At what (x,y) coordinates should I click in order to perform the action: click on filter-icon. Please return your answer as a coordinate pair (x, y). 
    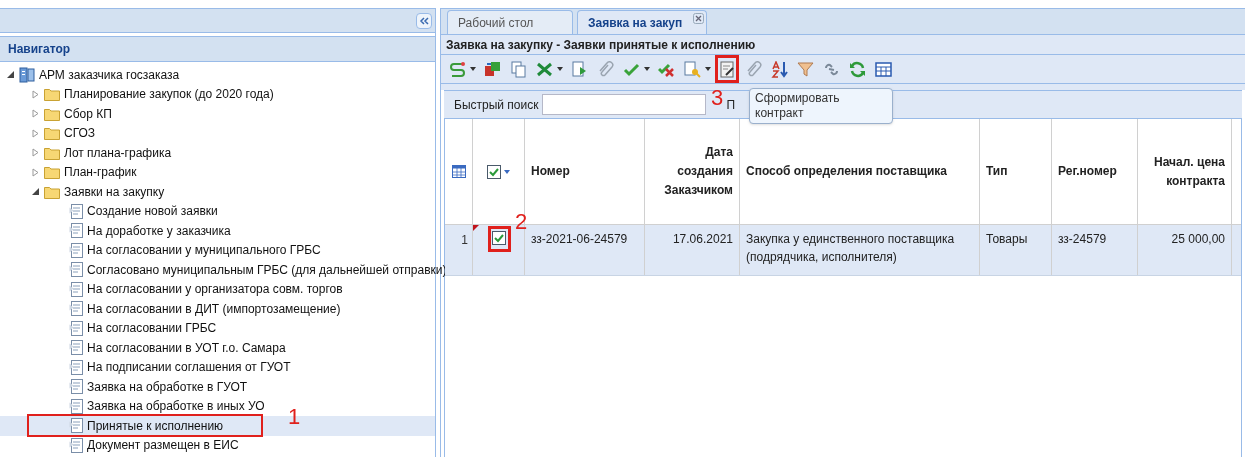
    Looking at the image, I should click on (805, 69).